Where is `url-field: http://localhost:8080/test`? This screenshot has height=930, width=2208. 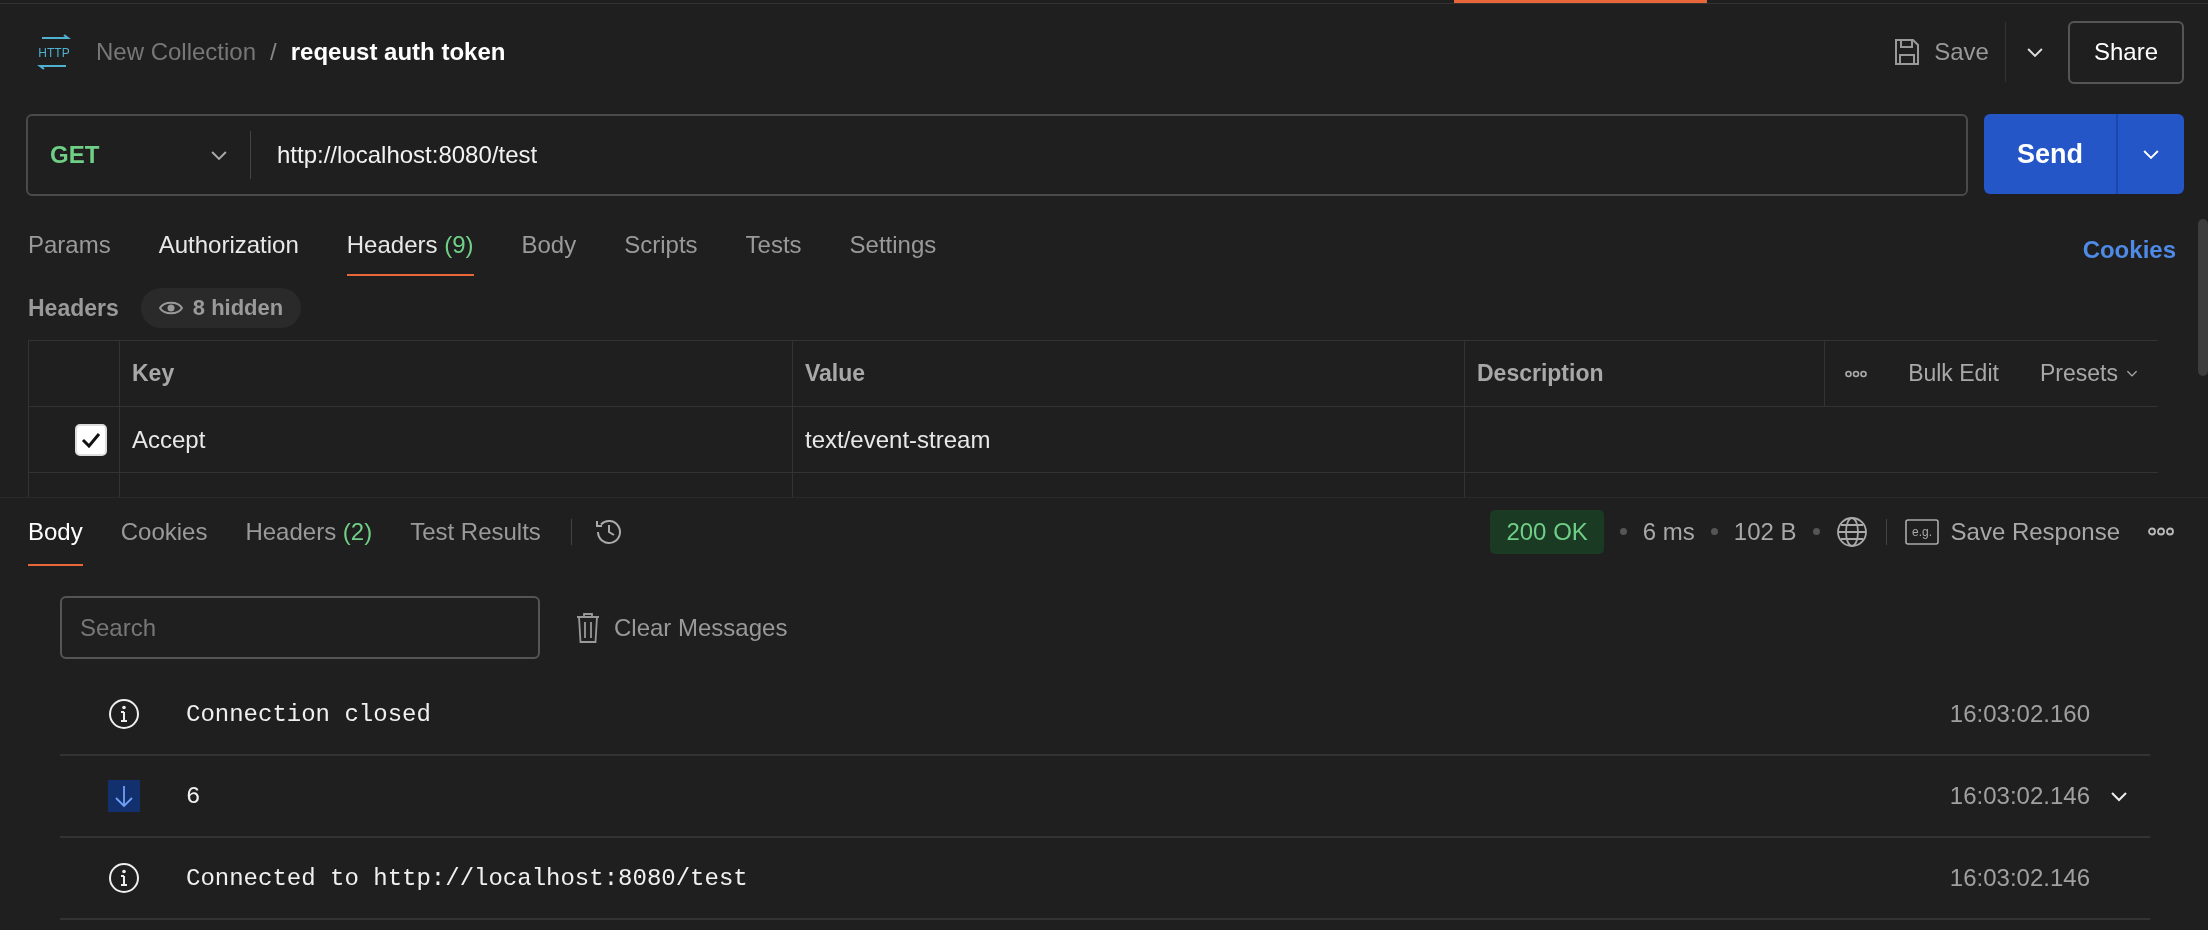
url-field: http://localhost:8080/test is located at coordinates (394, 155).